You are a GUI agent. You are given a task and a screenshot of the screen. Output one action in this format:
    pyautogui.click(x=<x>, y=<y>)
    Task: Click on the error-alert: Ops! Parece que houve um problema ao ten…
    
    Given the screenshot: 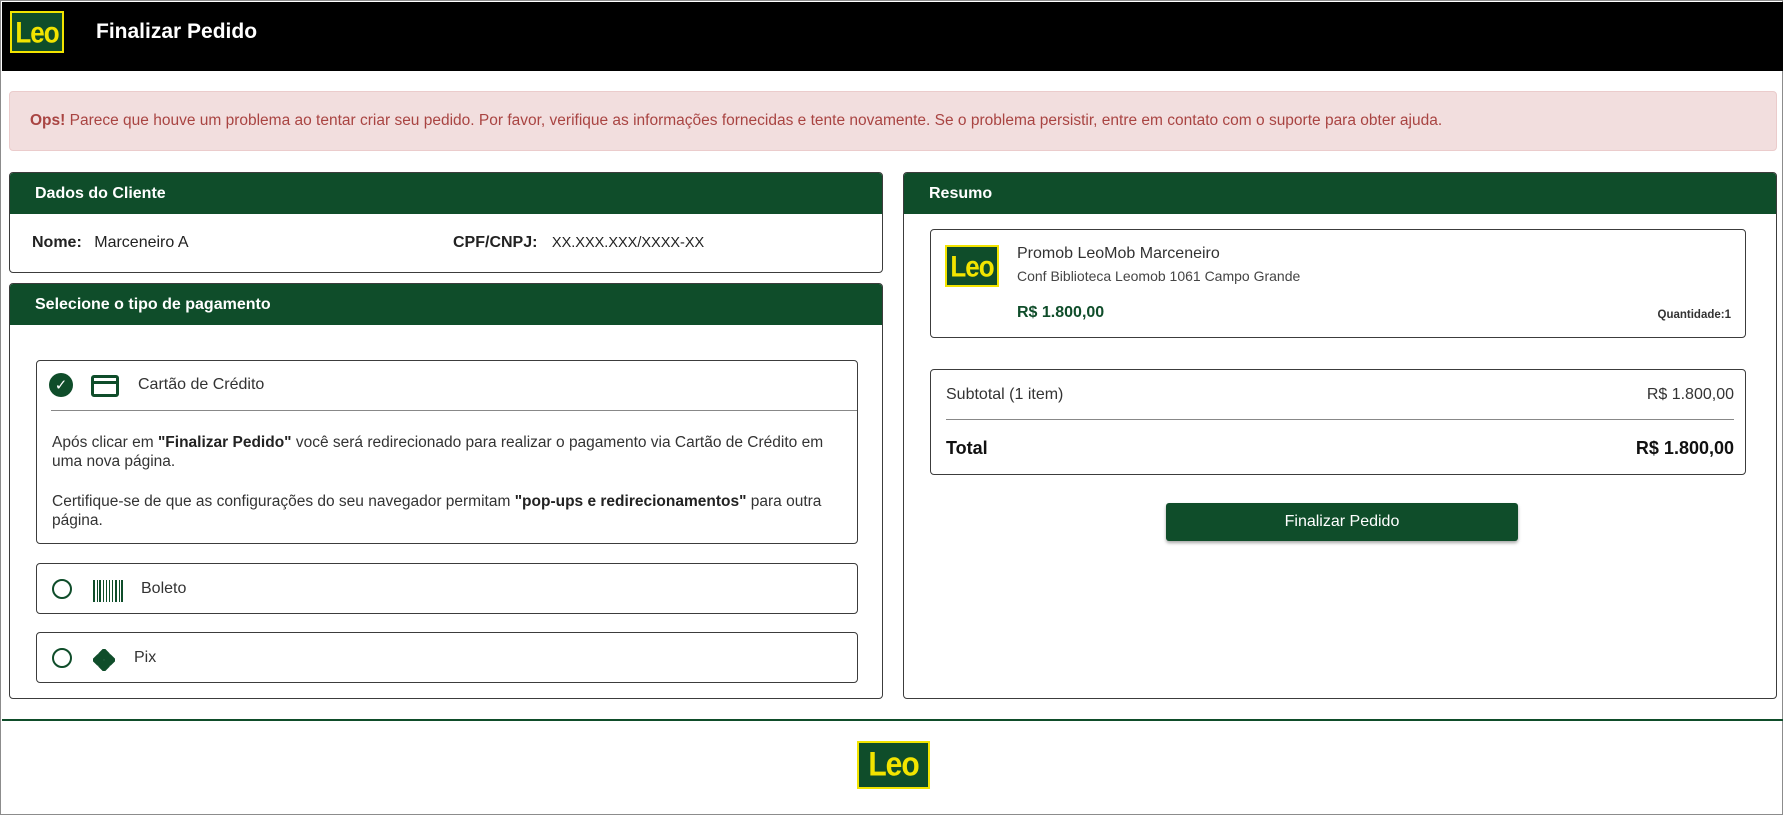 What is the action you would take?
    pyautogui.click(x=893, y=121)
    